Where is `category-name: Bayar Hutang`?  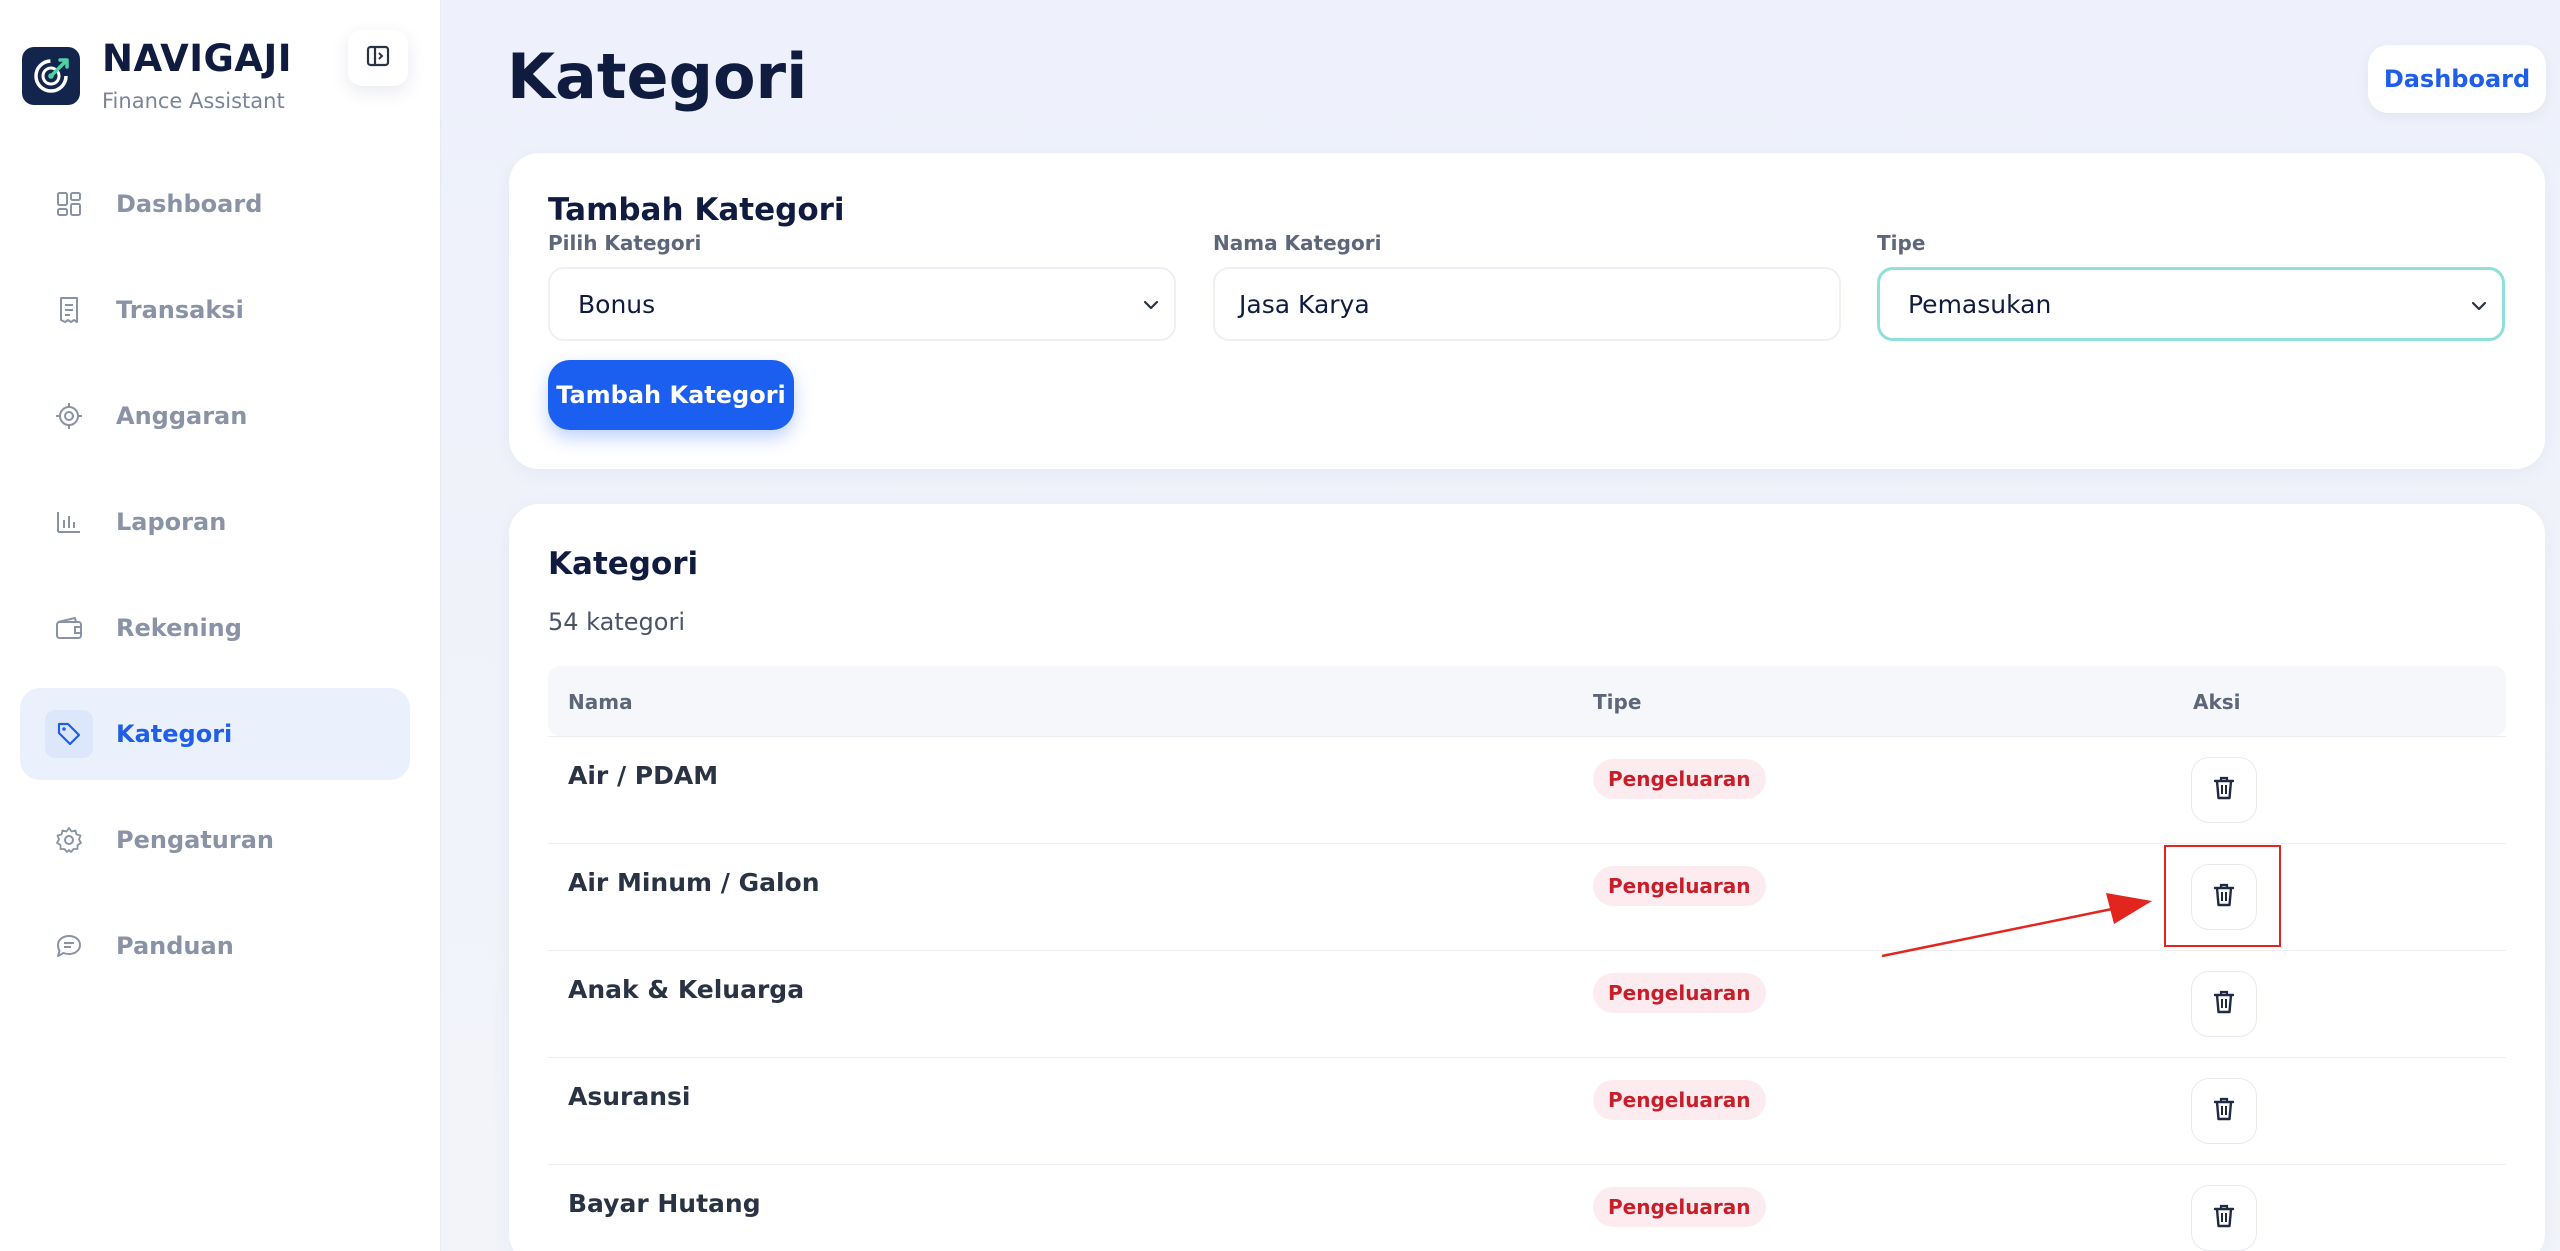
category-name: Bayar Hutang is located at coordinates (664, 1203).